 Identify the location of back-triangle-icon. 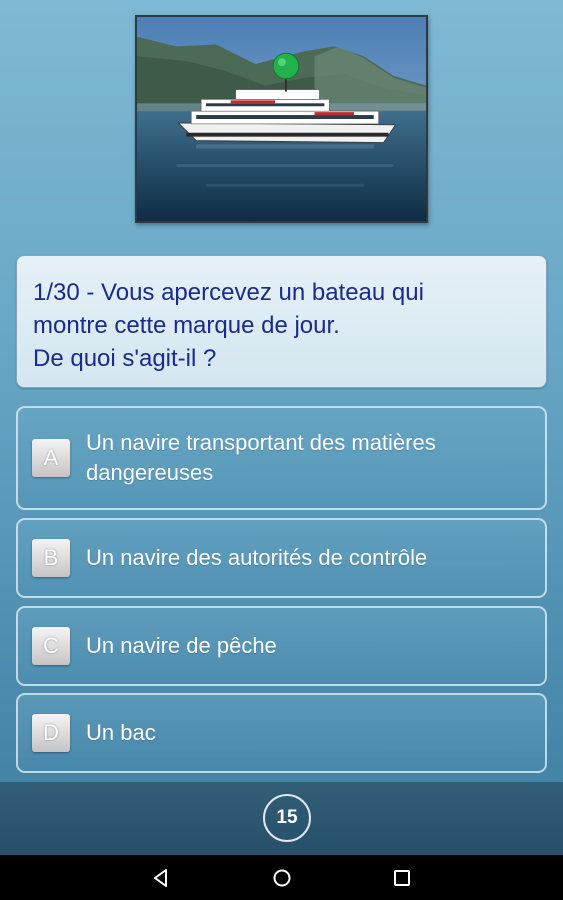
(161, 878).